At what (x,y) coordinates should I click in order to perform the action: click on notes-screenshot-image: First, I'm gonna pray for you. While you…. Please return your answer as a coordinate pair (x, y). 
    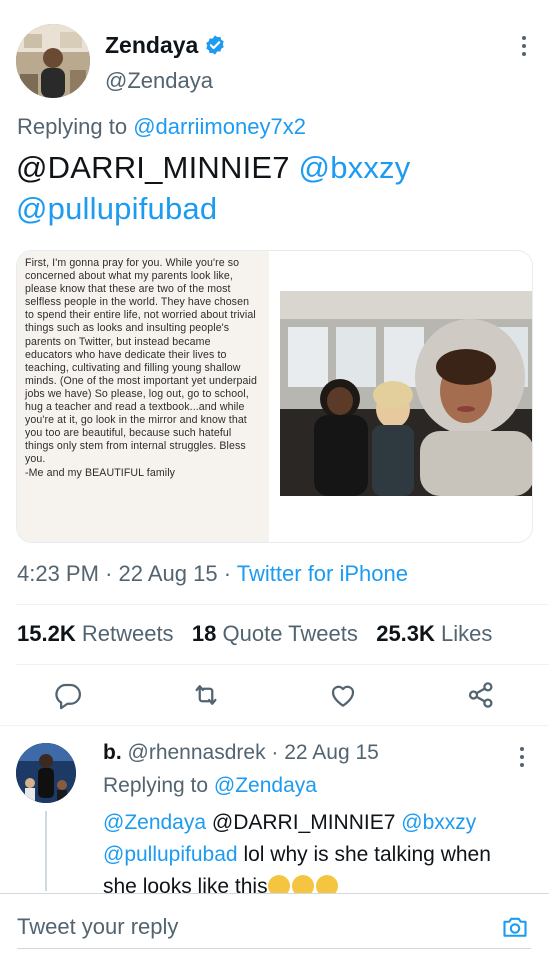
    Looking at the image, I should click on (143, 396).